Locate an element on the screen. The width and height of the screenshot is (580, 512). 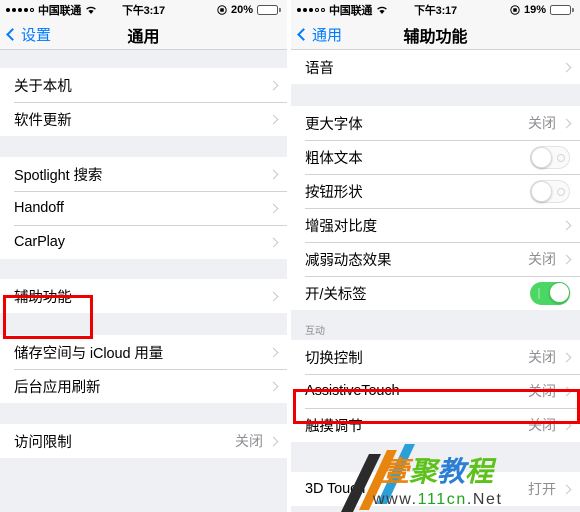
list-item-label: 开/关标签 is located at coordinates (336, 294).